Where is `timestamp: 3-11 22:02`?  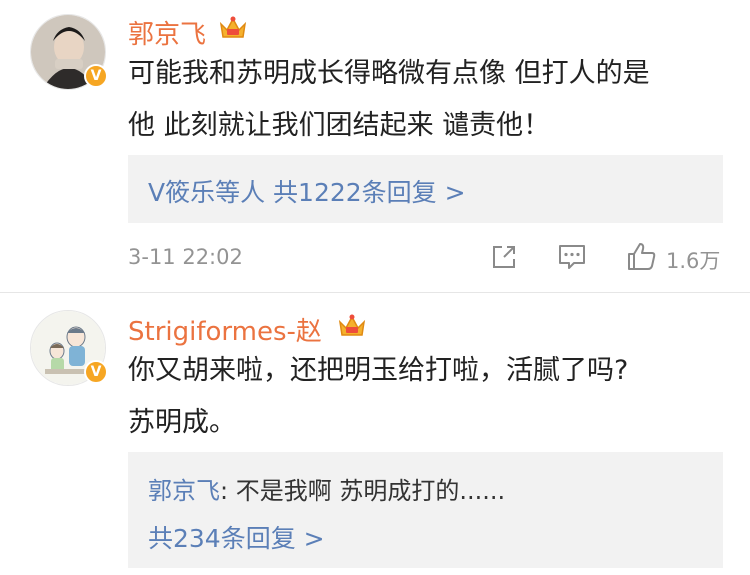
timestamp: 3-11 22:02 is located at coordinates (185, 257).